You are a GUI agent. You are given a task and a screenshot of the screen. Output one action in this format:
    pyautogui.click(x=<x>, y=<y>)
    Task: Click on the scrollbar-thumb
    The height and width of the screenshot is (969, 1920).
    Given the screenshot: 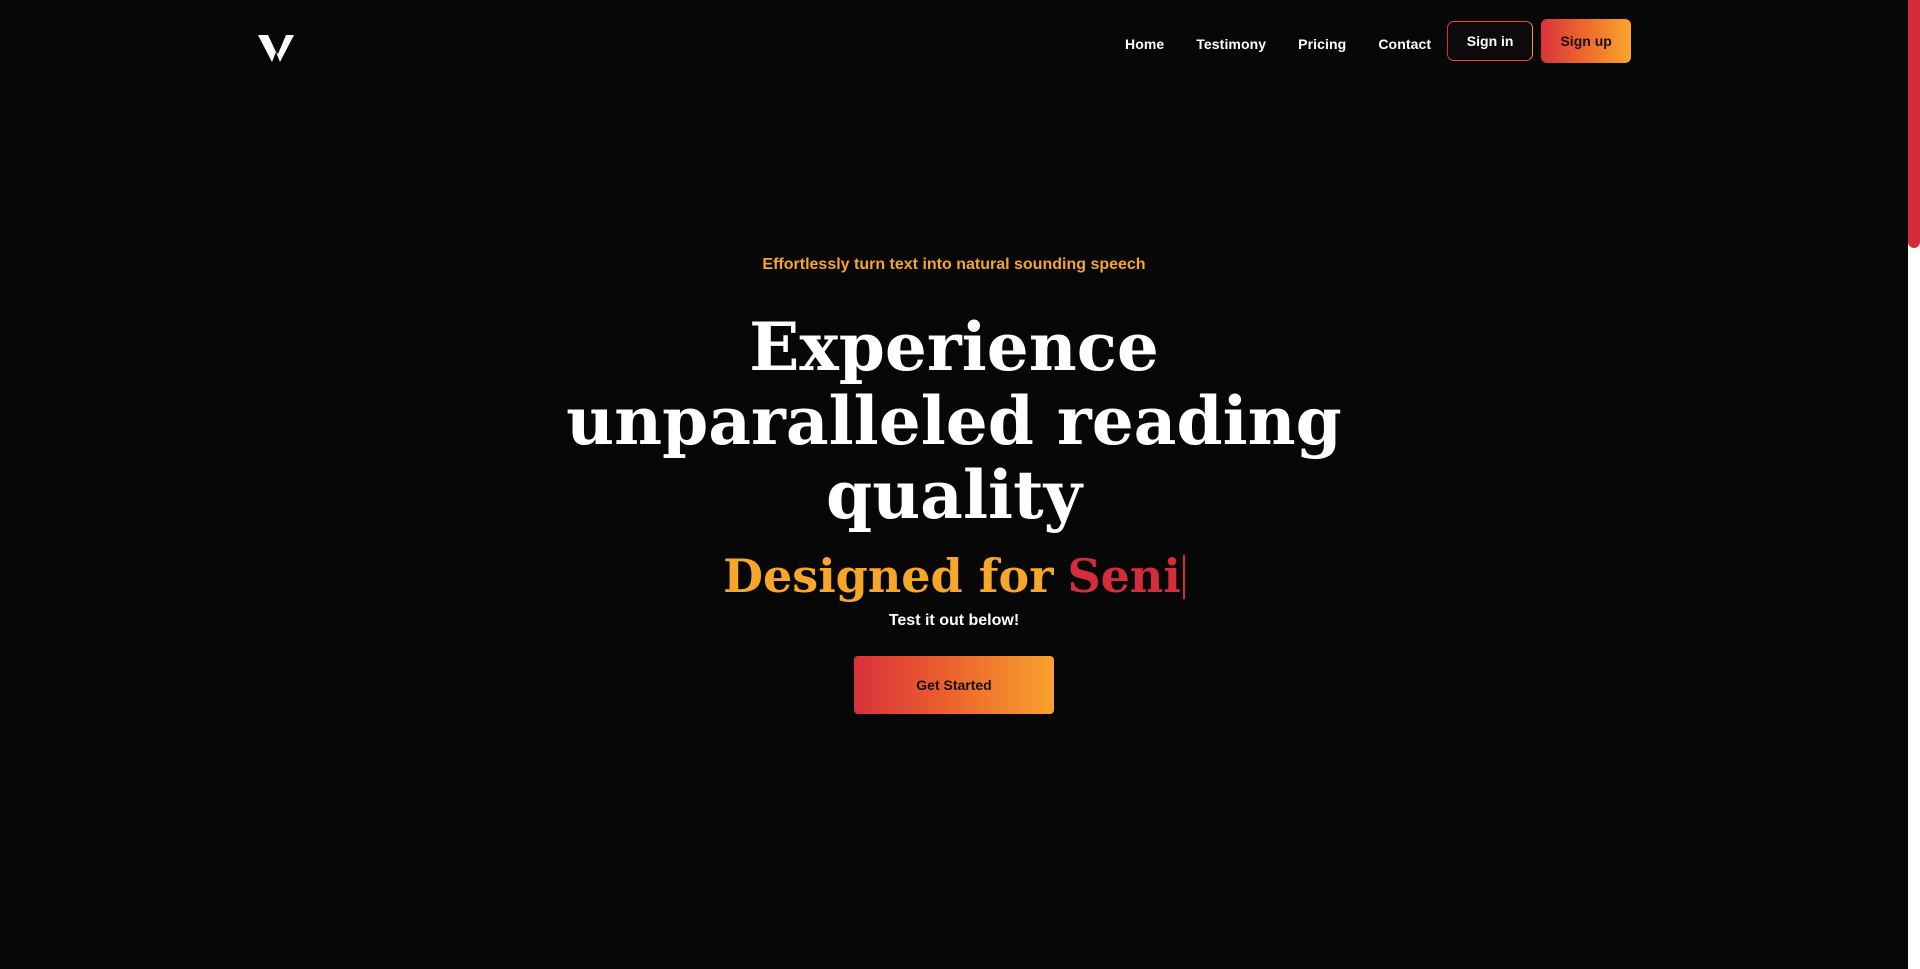 What is the action you would take?
    pyautogui.click(x=1914, y=124)
    